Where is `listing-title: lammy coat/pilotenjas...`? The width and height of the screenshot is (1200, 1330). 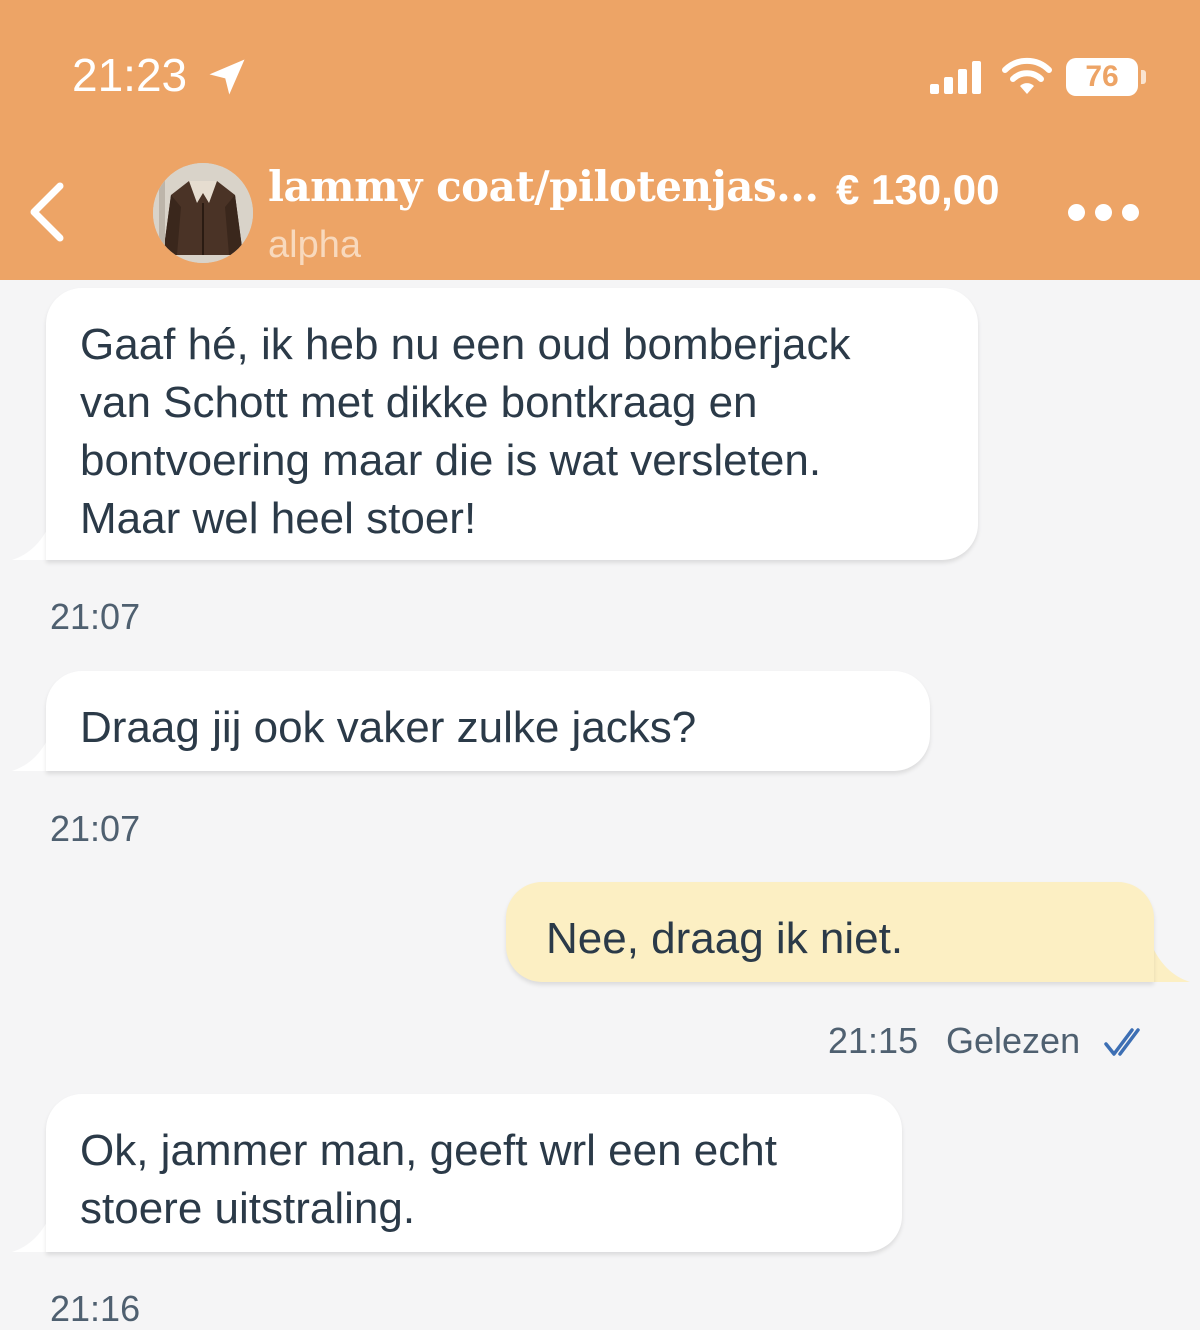
listing-title: lammy coat/pilotenjas... is located at coordinates (543, 186).